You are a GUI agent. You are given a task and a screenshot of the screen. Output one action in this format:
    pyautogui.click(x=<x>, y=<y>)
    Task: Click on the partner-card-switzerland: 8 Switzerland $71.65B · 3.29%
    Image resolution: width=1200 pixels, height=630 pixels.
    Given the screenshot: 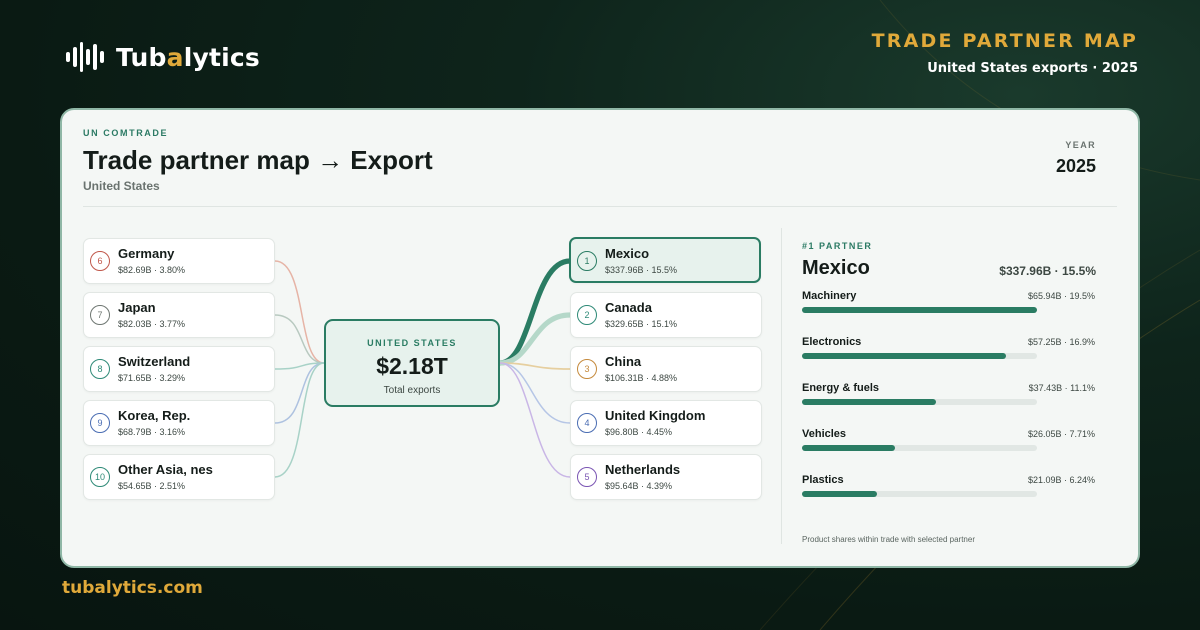 What is the action you would take?
    pyautogui.click(x=179, y=369)
    